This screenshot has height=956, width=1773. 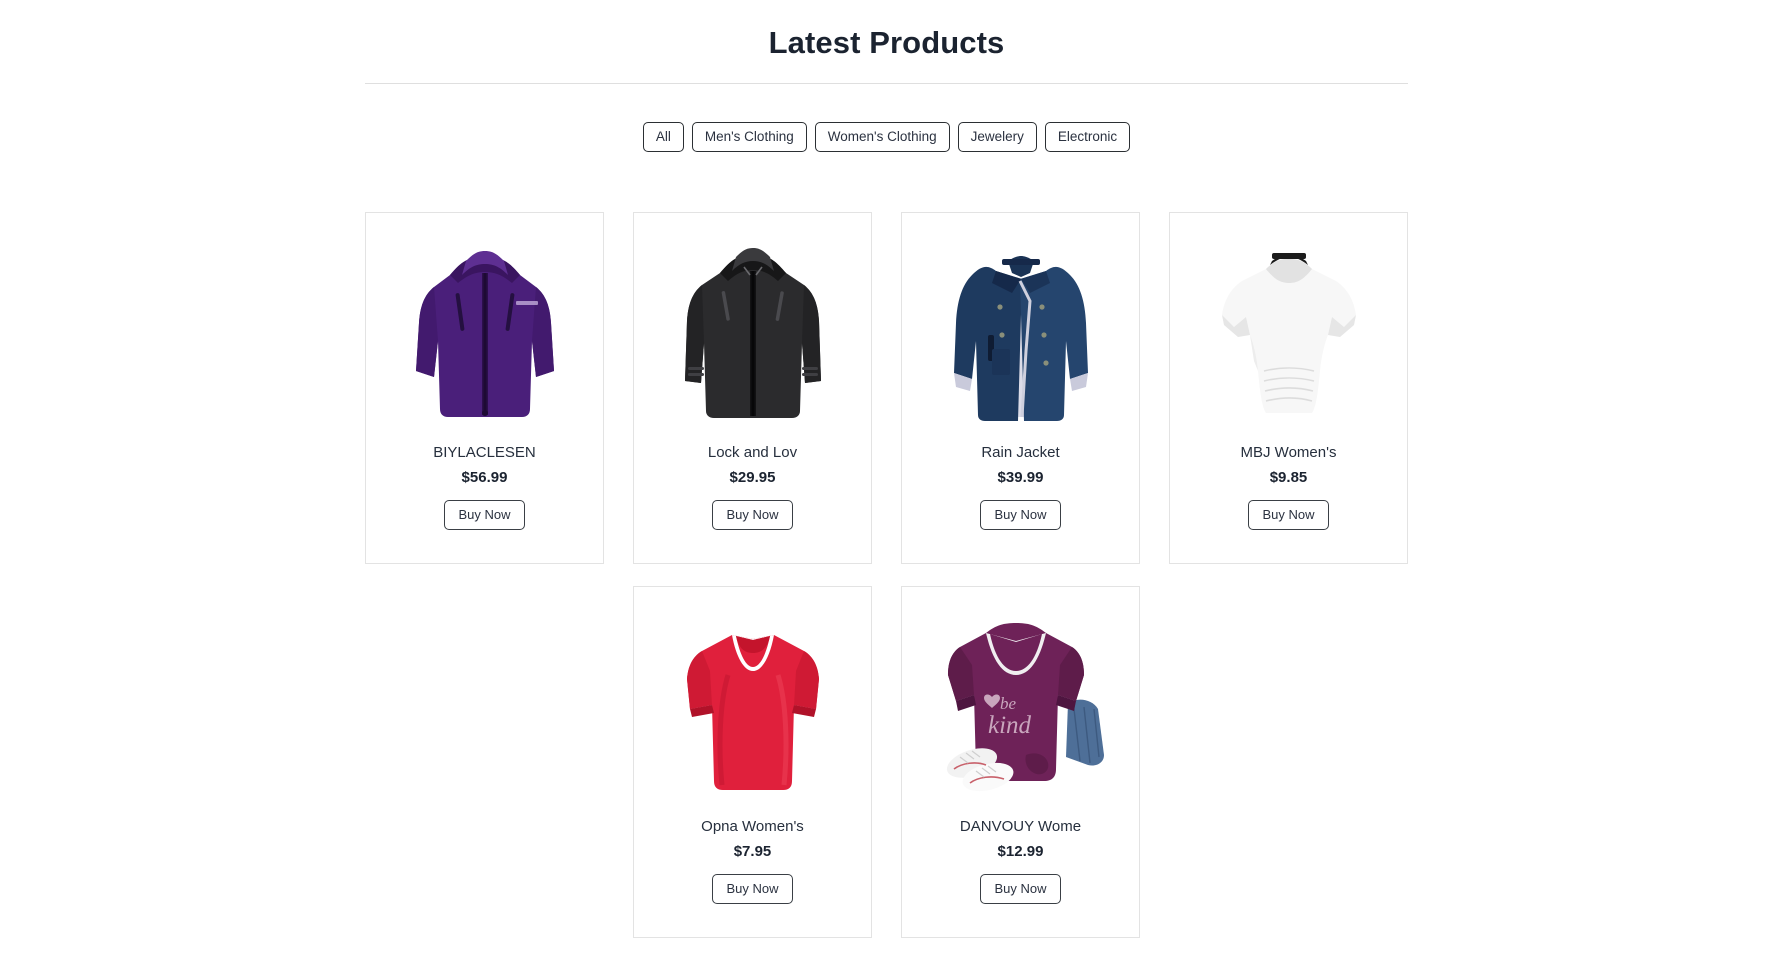 I want to click on product-image-black-leather-jacket, so click(x=753, y=331).